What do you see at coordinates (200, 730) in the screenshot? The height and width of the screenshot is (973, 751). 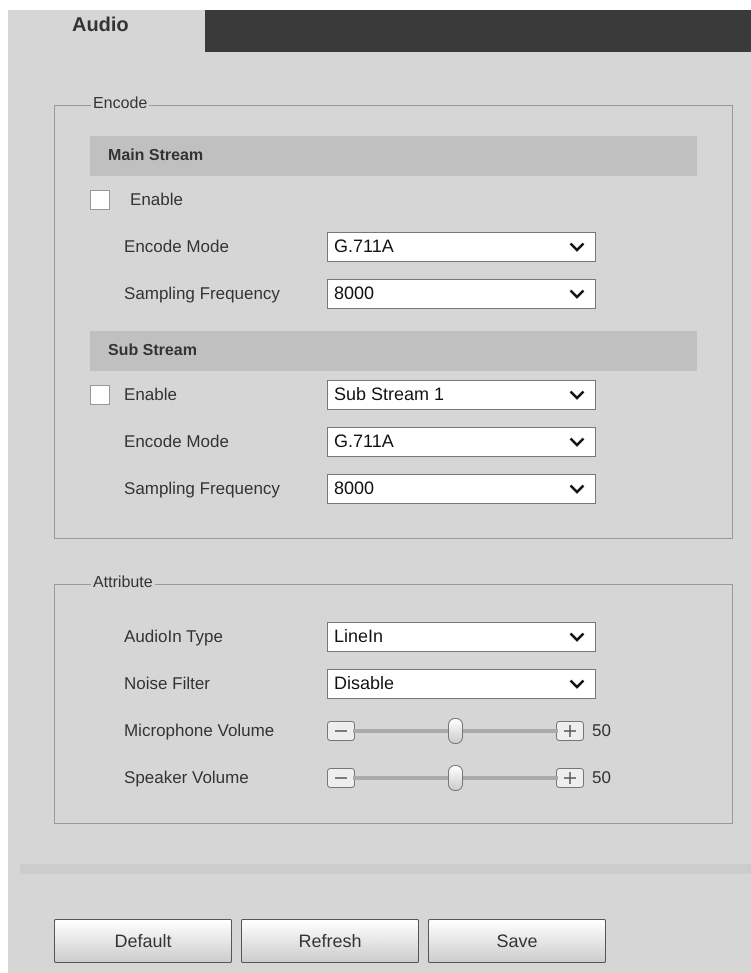 I see `field-label: Microphone Volume` at bounding box center [200, 730].